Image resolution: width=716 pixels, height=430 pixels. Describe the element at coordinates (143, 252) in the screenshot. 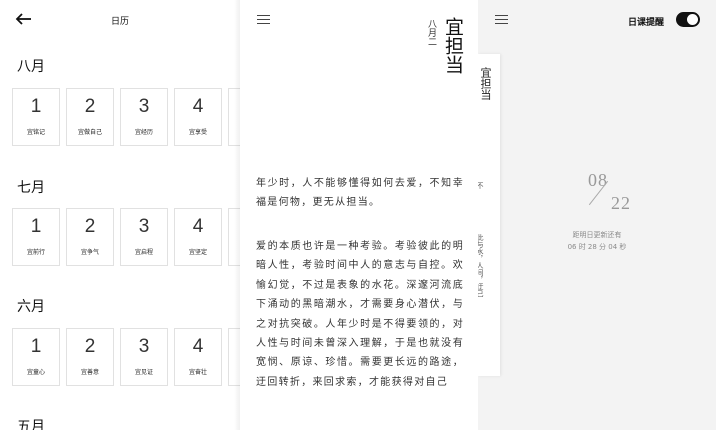

I see `day-tag: 宜启程` at that location.